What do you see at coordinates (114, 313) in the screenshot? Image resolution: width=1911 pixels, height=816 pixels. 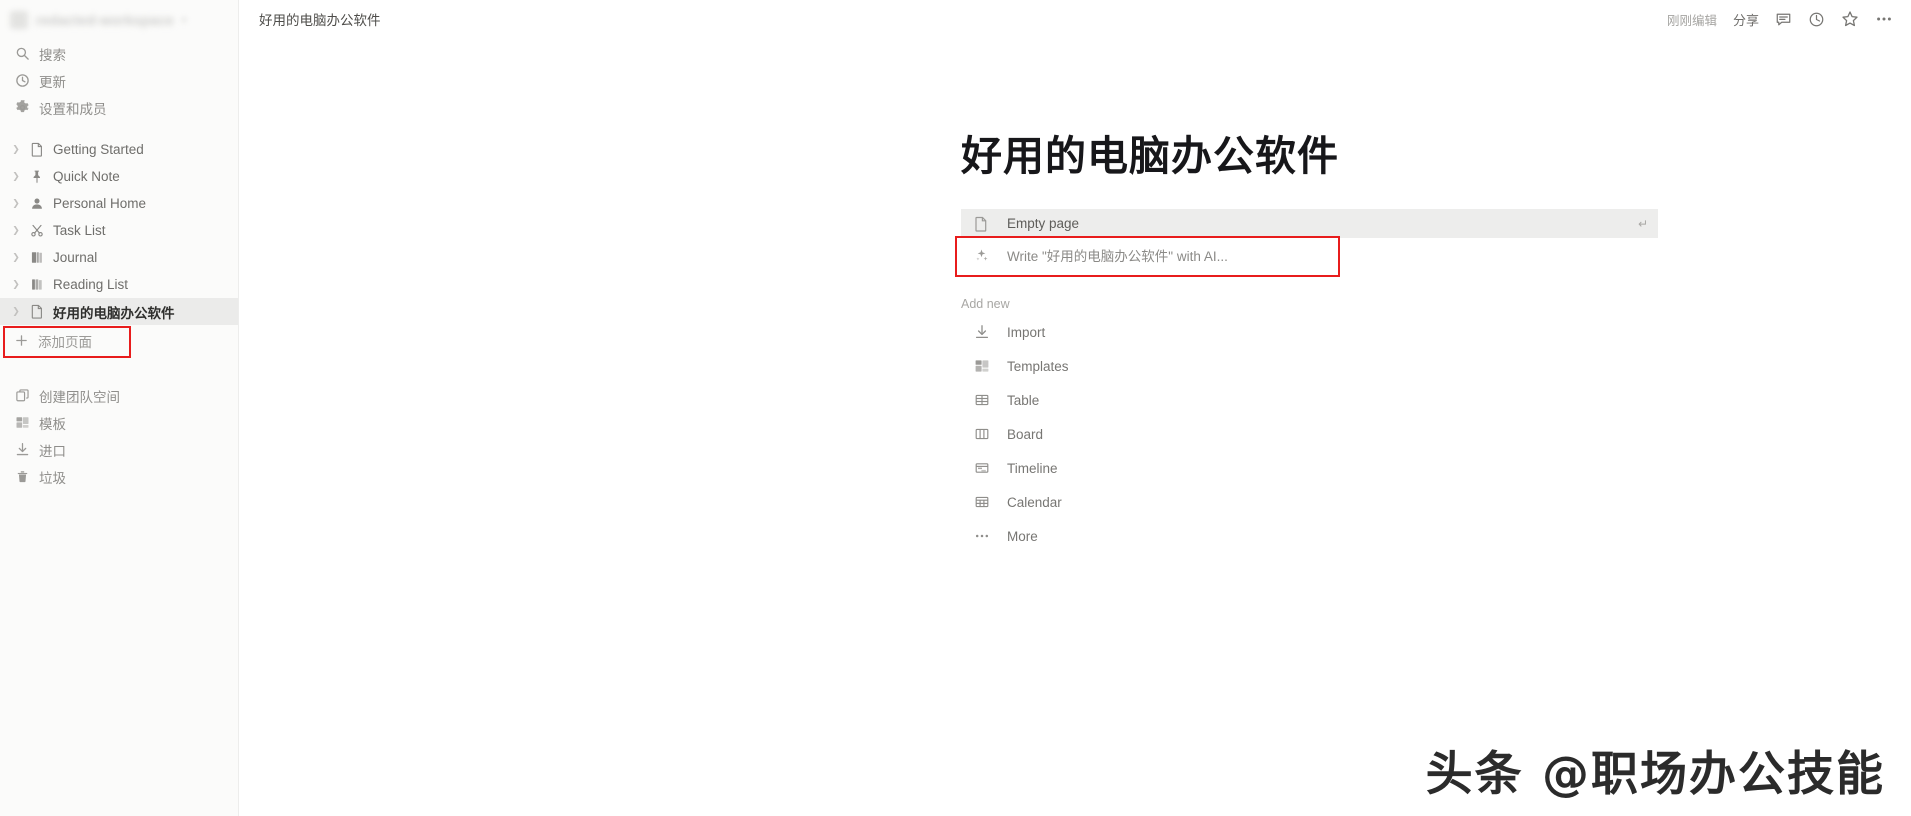 I see `sidebar-item-label: 好用的电脑办公软件` at bounding box center [114, 313].